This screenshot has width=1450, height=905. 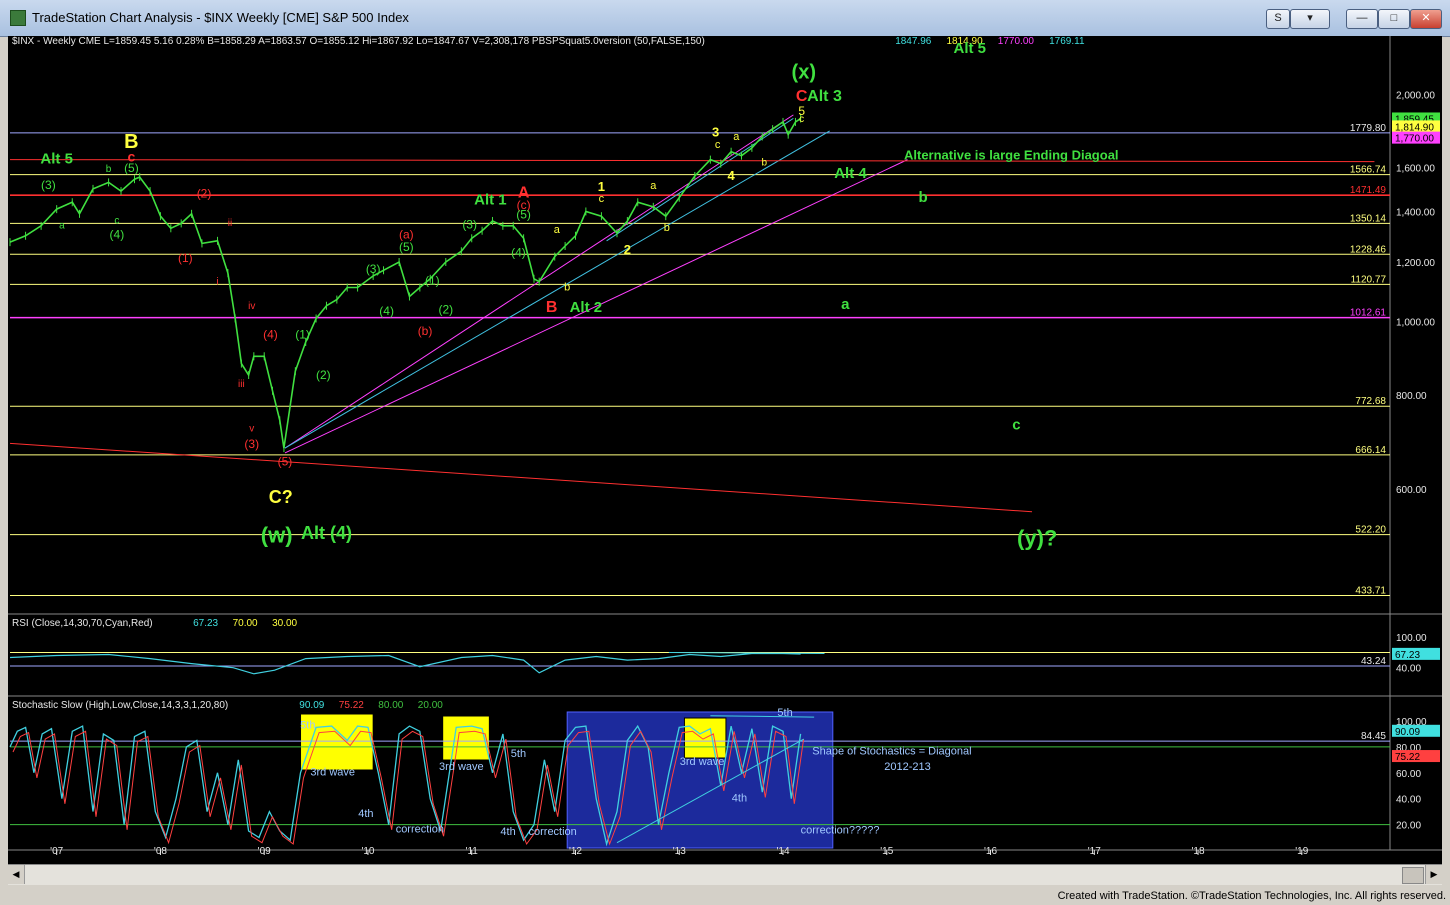 What do you see at coordinates (425, 331) in the screenshot?
I see `wave-annotation: (b)` at bounding box center [425, 331].